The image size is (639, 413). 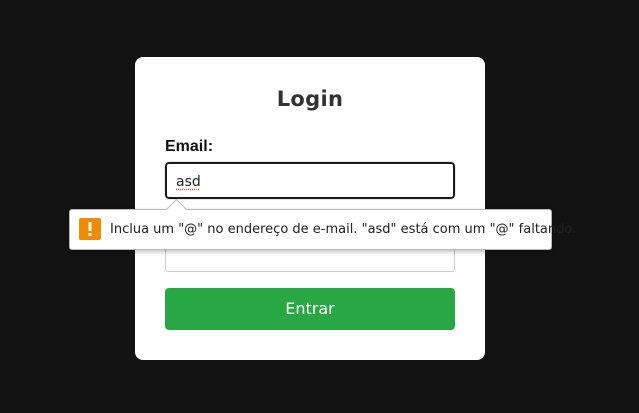 What do you see at coordinates (310, 180) in the screenshot?
I see `email-input: asd` at bounding box center [310, 180].